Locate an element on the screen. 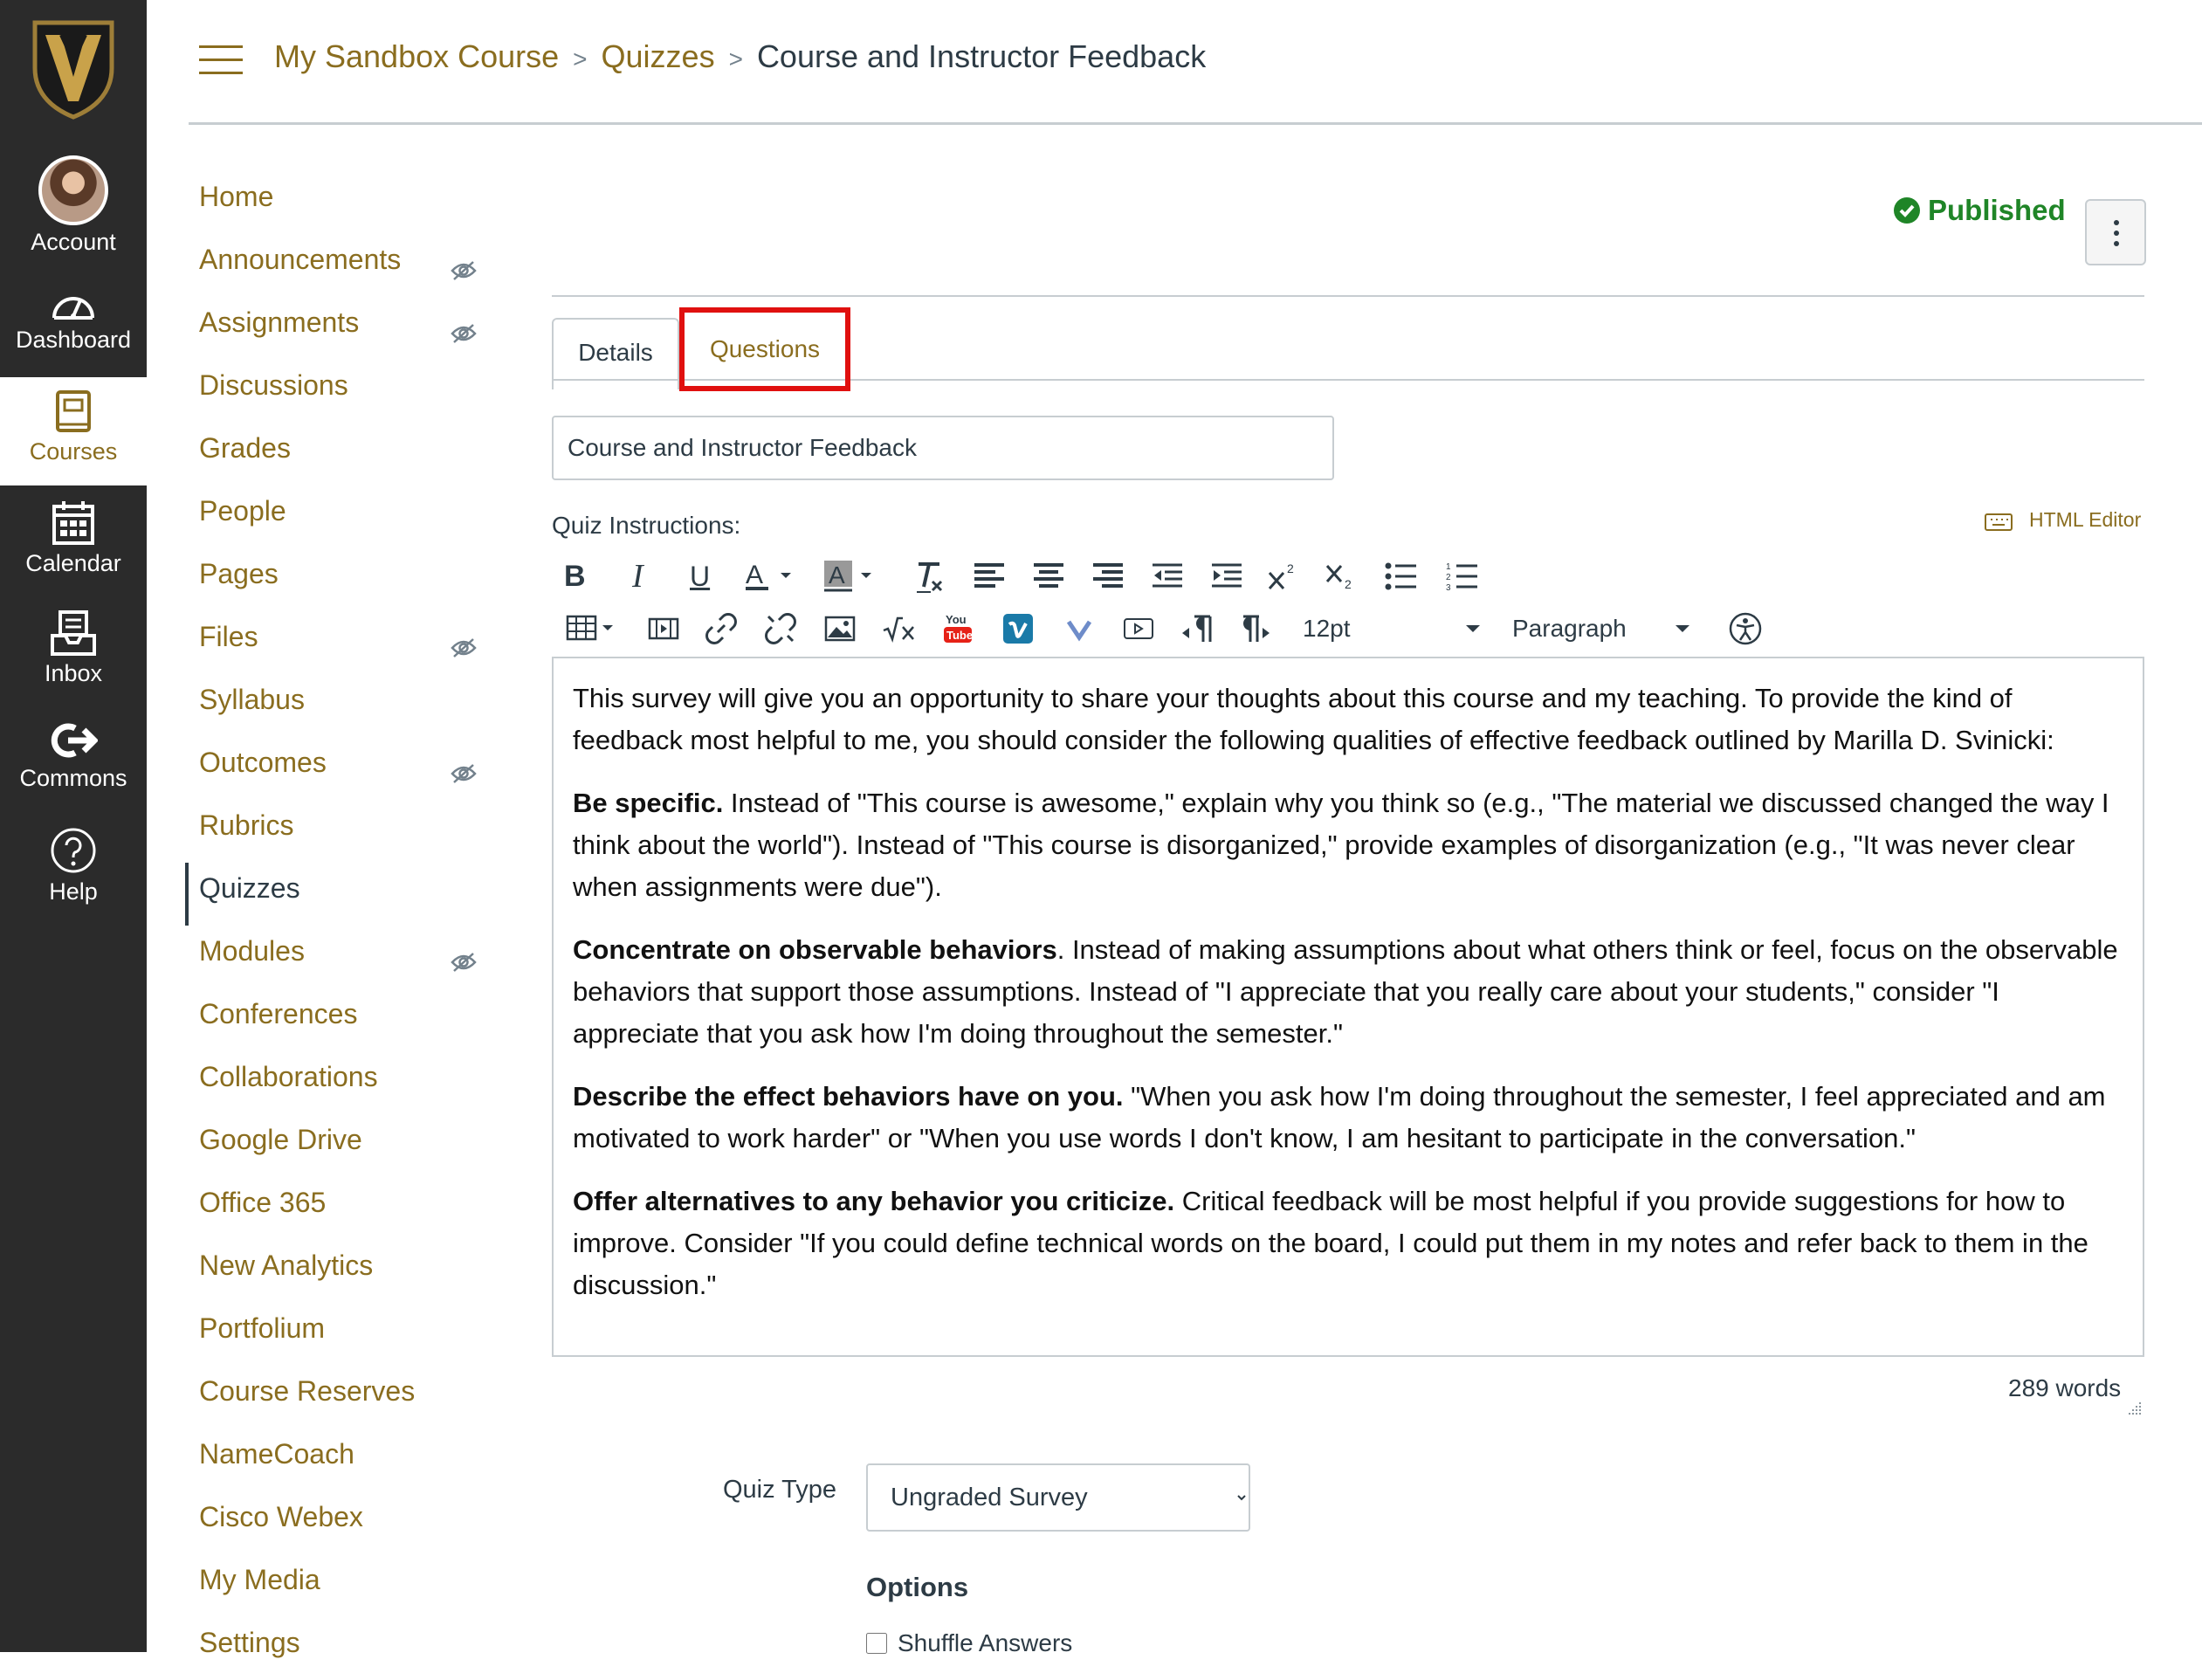 The height and width of the screenshot is (1680, 2202). calendar-icon is located at coordinates (73, 523).